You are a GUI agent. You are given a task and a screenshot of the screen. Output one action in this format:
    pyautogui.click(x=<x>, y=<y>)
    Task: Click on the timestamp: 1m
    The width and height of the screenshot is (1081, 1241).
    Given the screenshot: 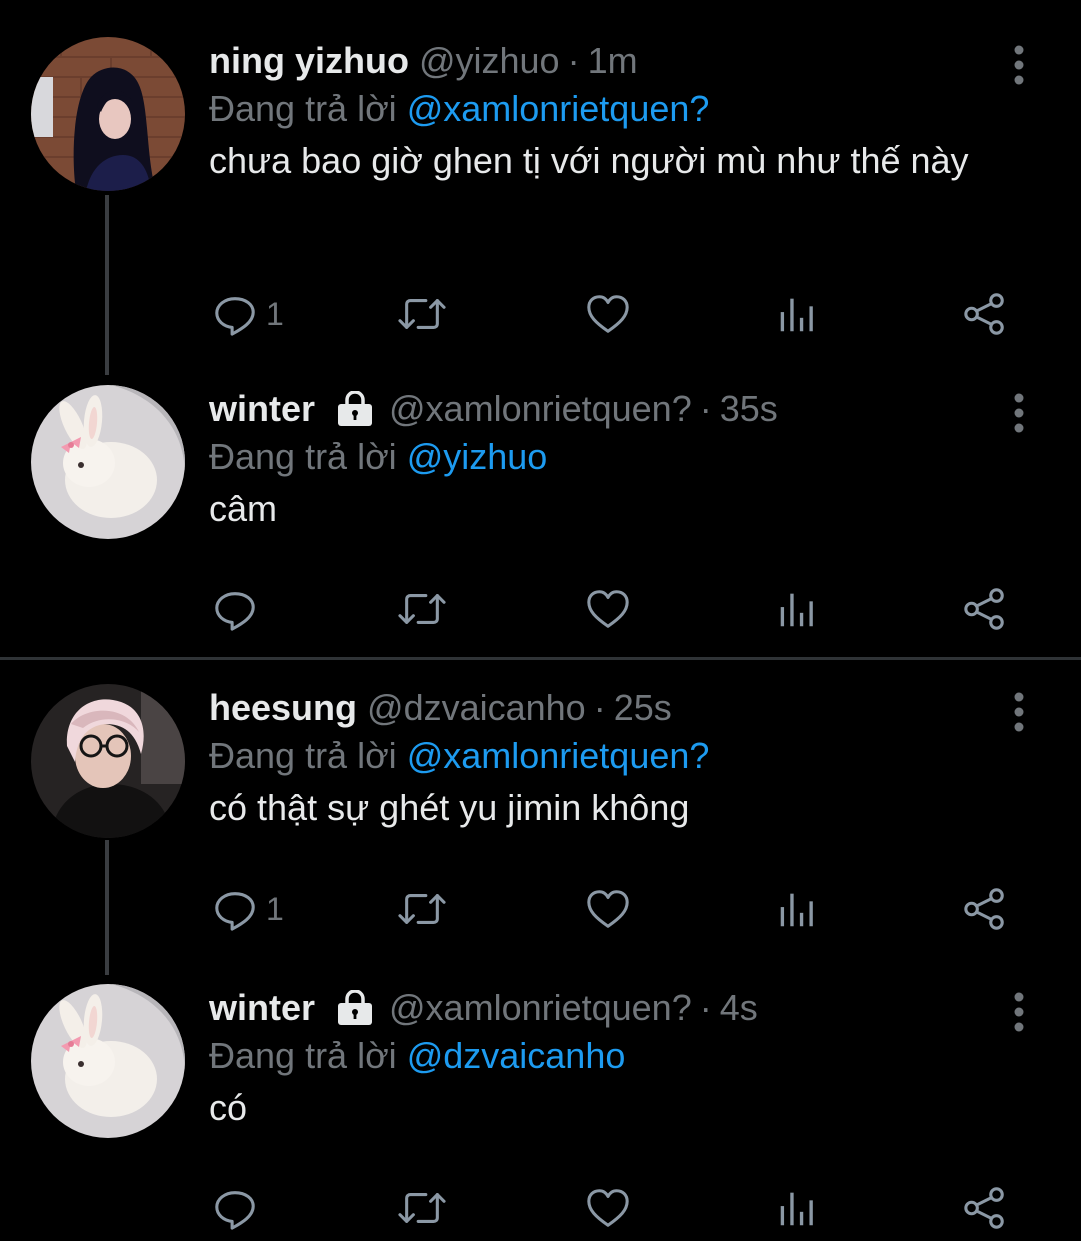 What is the action you would take?
    pyautogui.click(x=613, y=61)
    